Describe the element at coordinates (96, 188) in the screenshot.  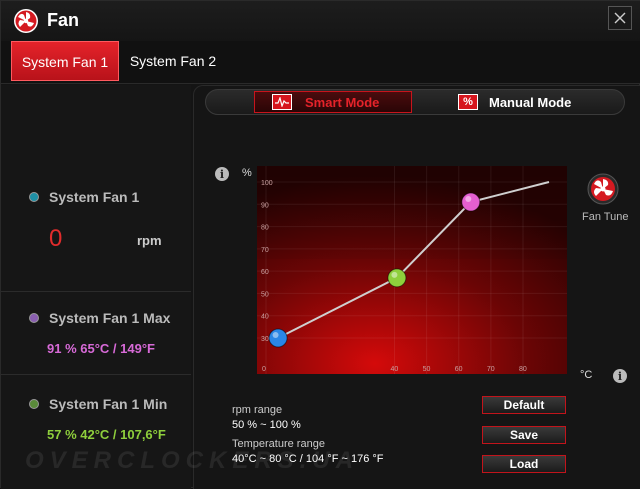
I see `fan-card-current: System Fan 1 0 rpm` at that location.